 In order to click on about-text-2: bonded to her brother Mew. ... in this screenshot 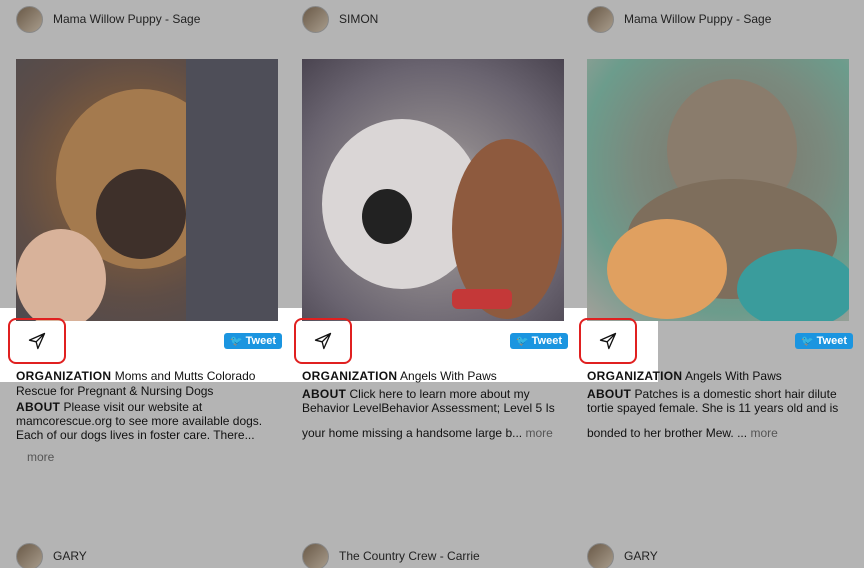, I will do `click(667, 433)`.